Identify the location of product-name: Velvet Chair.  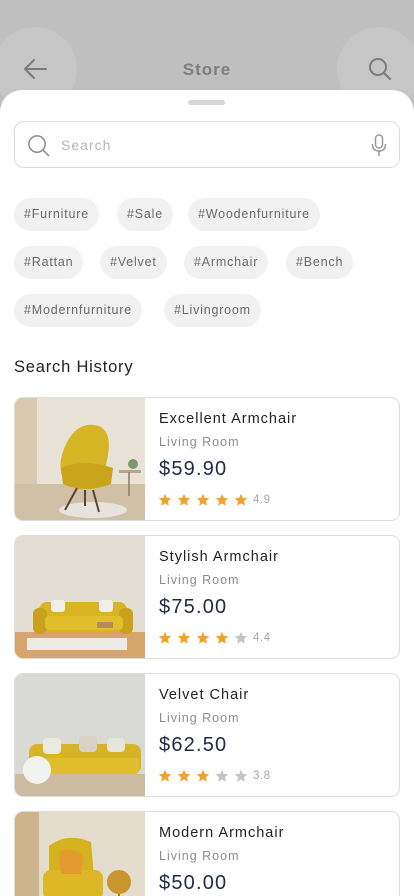
(204, 695).